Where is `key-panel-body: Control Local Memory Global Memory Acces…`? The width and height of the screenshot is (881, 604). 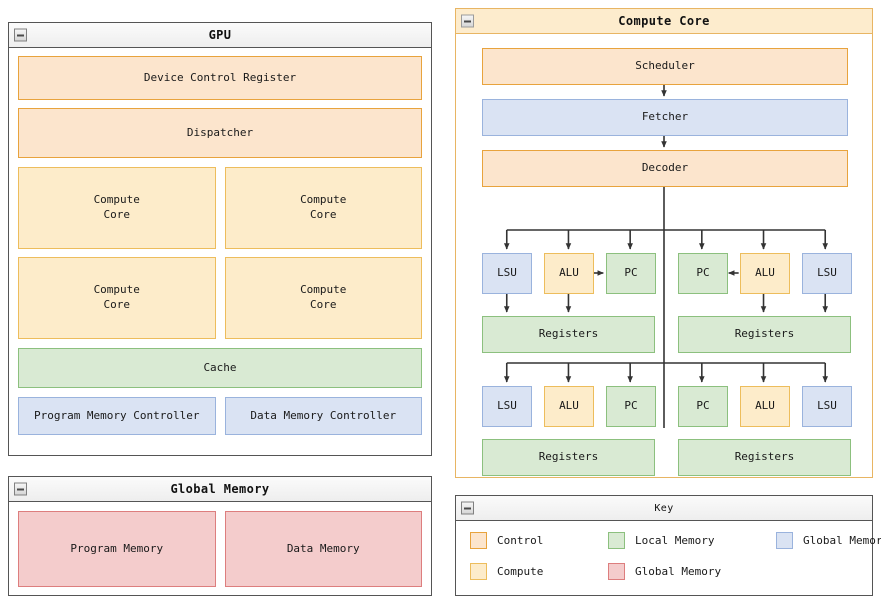 key-panel-body: Control Local Memory Global Memory Acces… is located at coordinates (668, 554).